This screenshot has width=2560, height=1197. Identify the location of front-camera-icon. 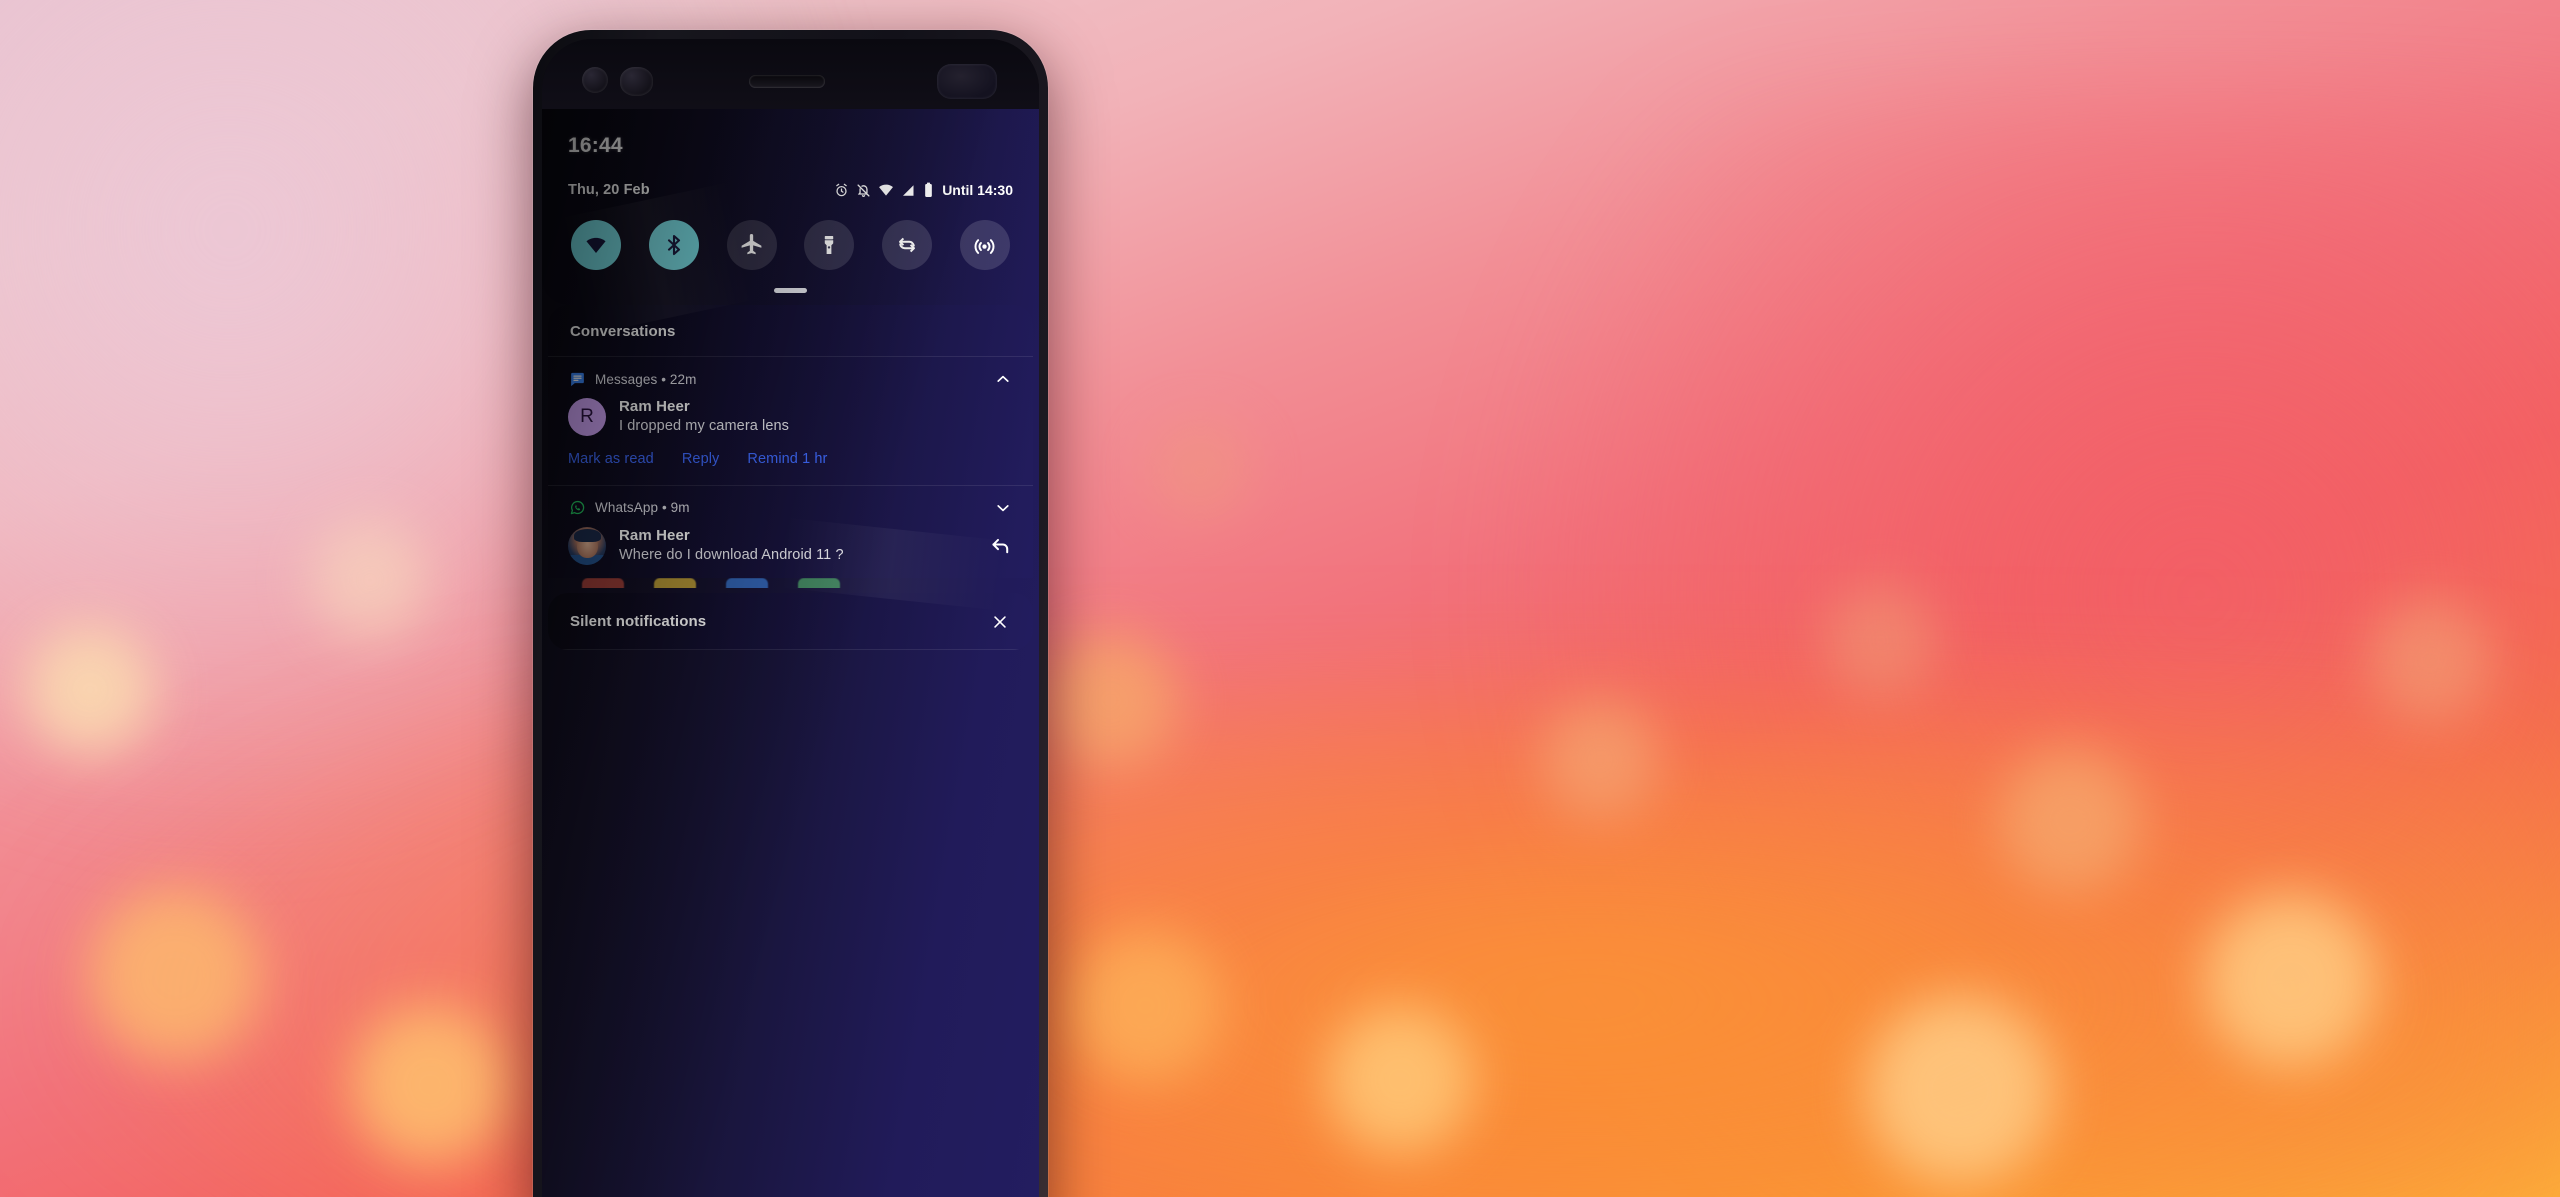
(967, 81).